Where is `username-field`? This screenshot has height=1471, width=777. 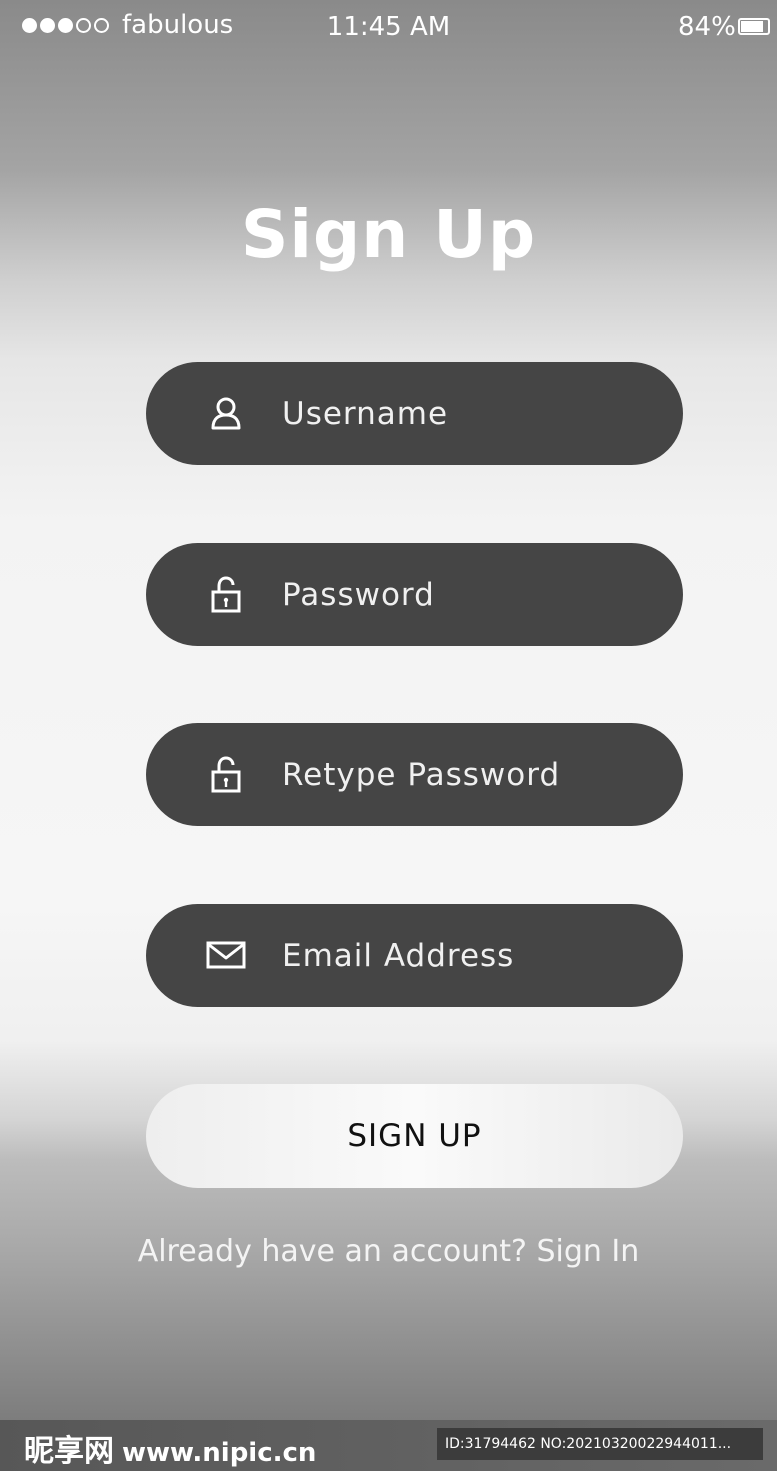
username-field is located at coordinates (414, 413).